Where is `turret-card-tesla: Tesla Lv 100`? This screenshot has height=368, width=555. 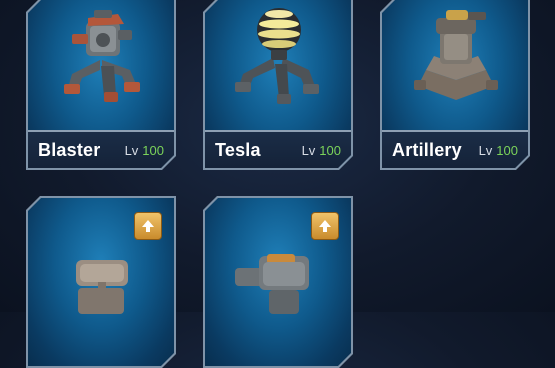 turret-card-tesla: Tesla Lv 100 is located at coordinates (278, 85).